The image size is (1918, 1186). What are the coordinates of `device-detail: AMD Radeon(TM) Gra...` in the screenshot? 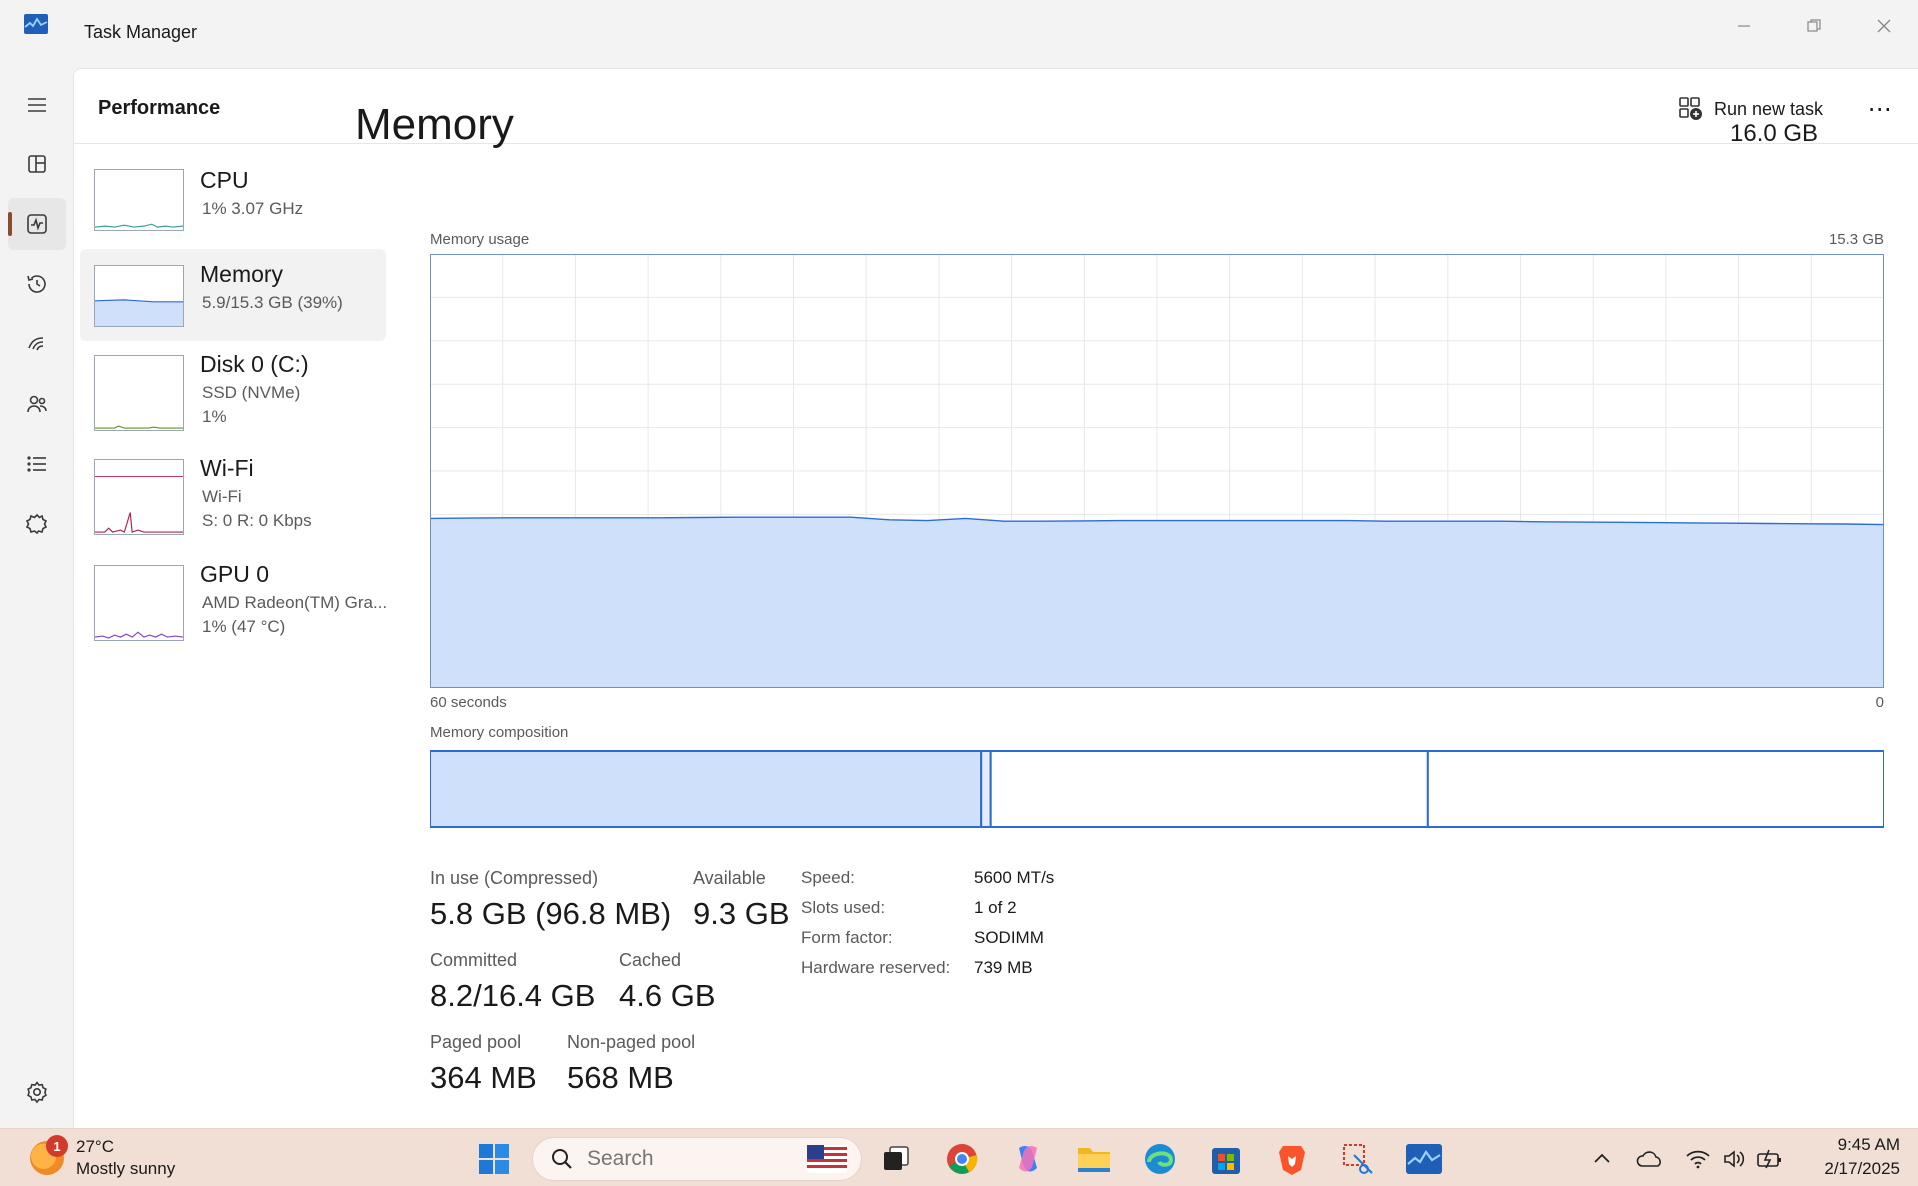 It's located at (295, 602).